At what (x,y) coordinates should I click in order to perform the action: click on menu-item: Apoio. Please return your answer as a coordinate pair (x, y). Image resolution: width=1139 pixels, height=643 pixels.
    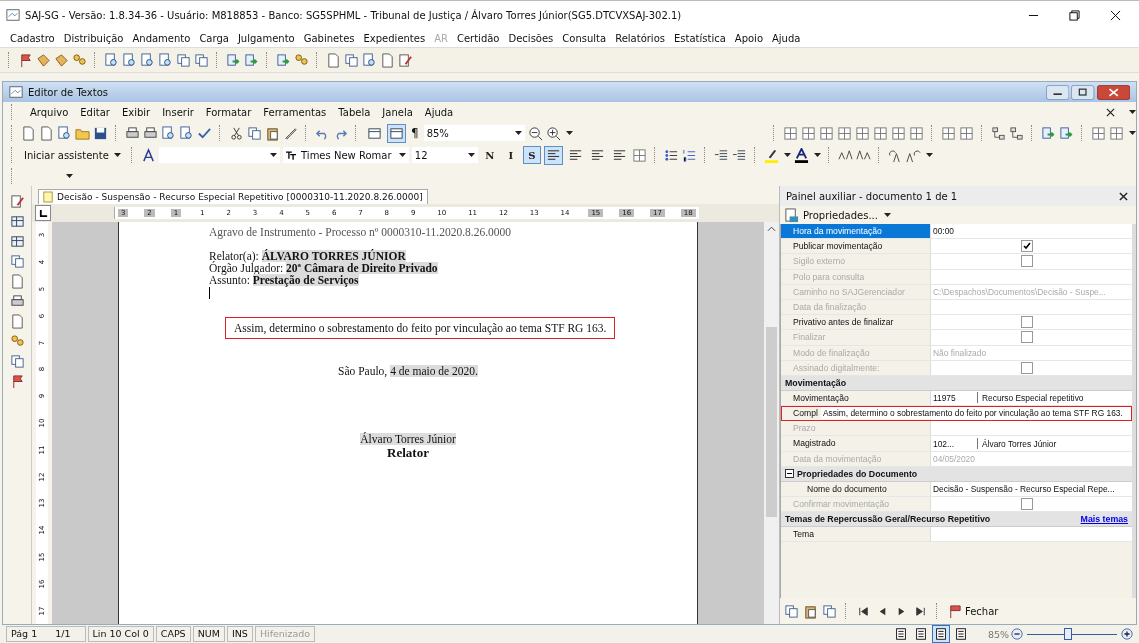
    Looking at the image, I should click on (748, 38).